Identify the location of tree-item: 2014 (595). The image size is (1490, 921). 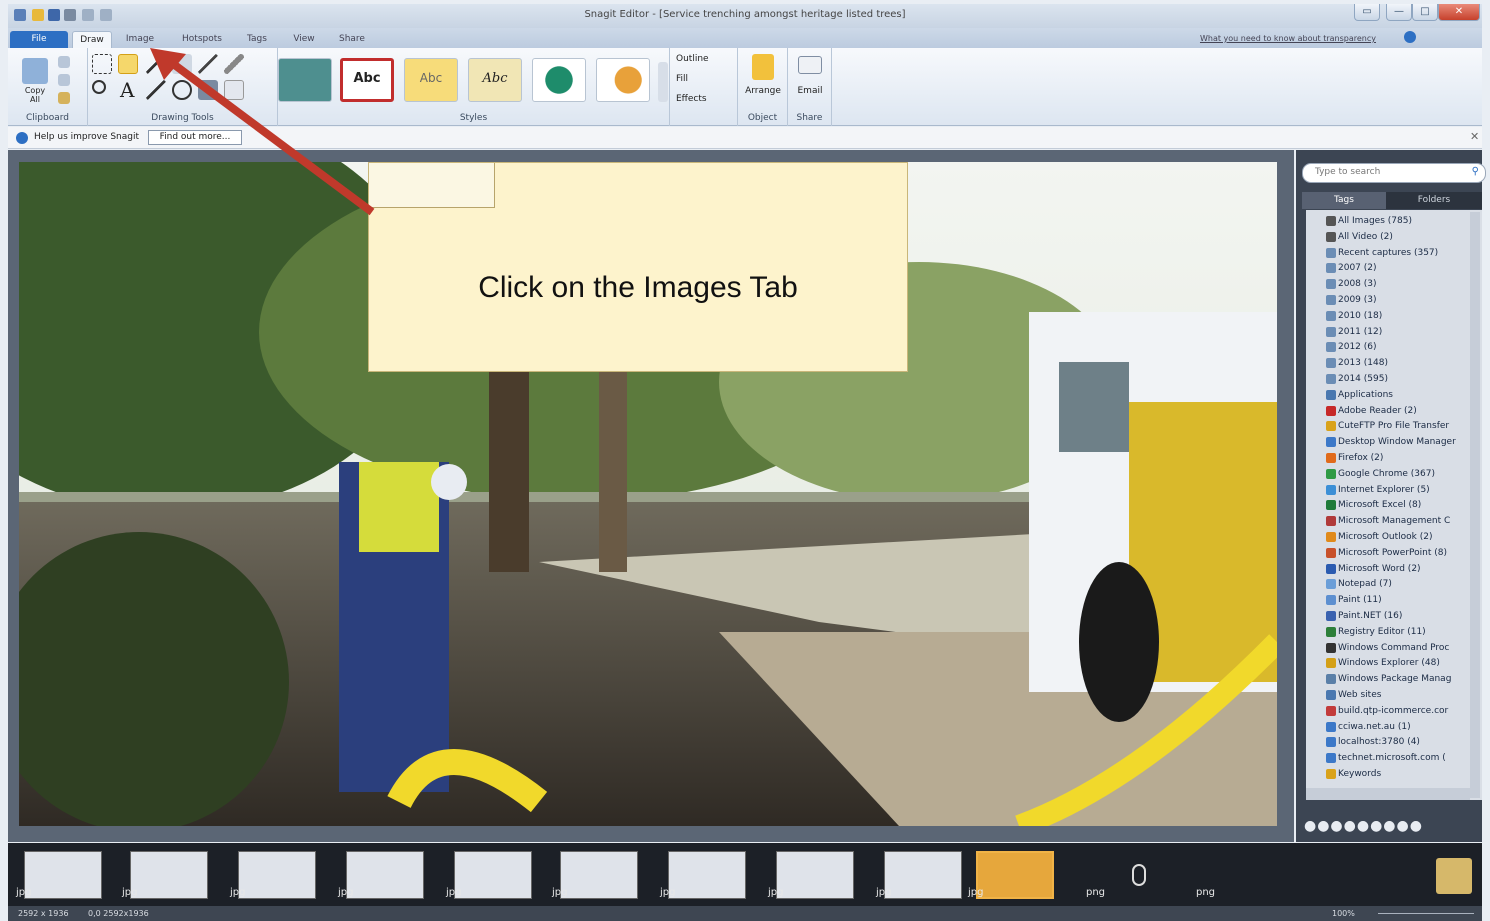
(1404, 379).